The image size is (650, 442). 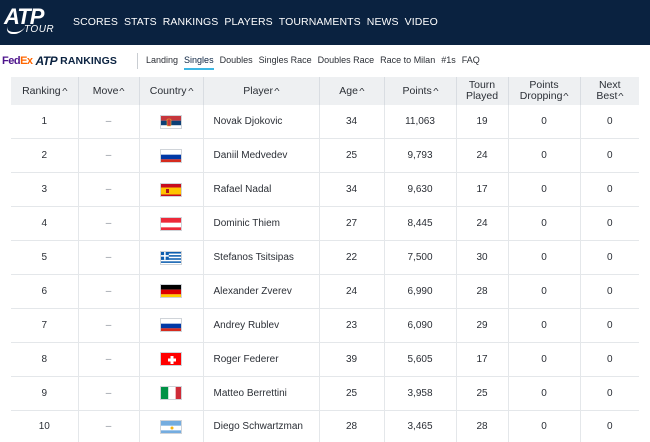 What do you see at coordinates (419, 190) in the screenshot?
I see `points-cell: 9,630` at bounding box center [419, 190].